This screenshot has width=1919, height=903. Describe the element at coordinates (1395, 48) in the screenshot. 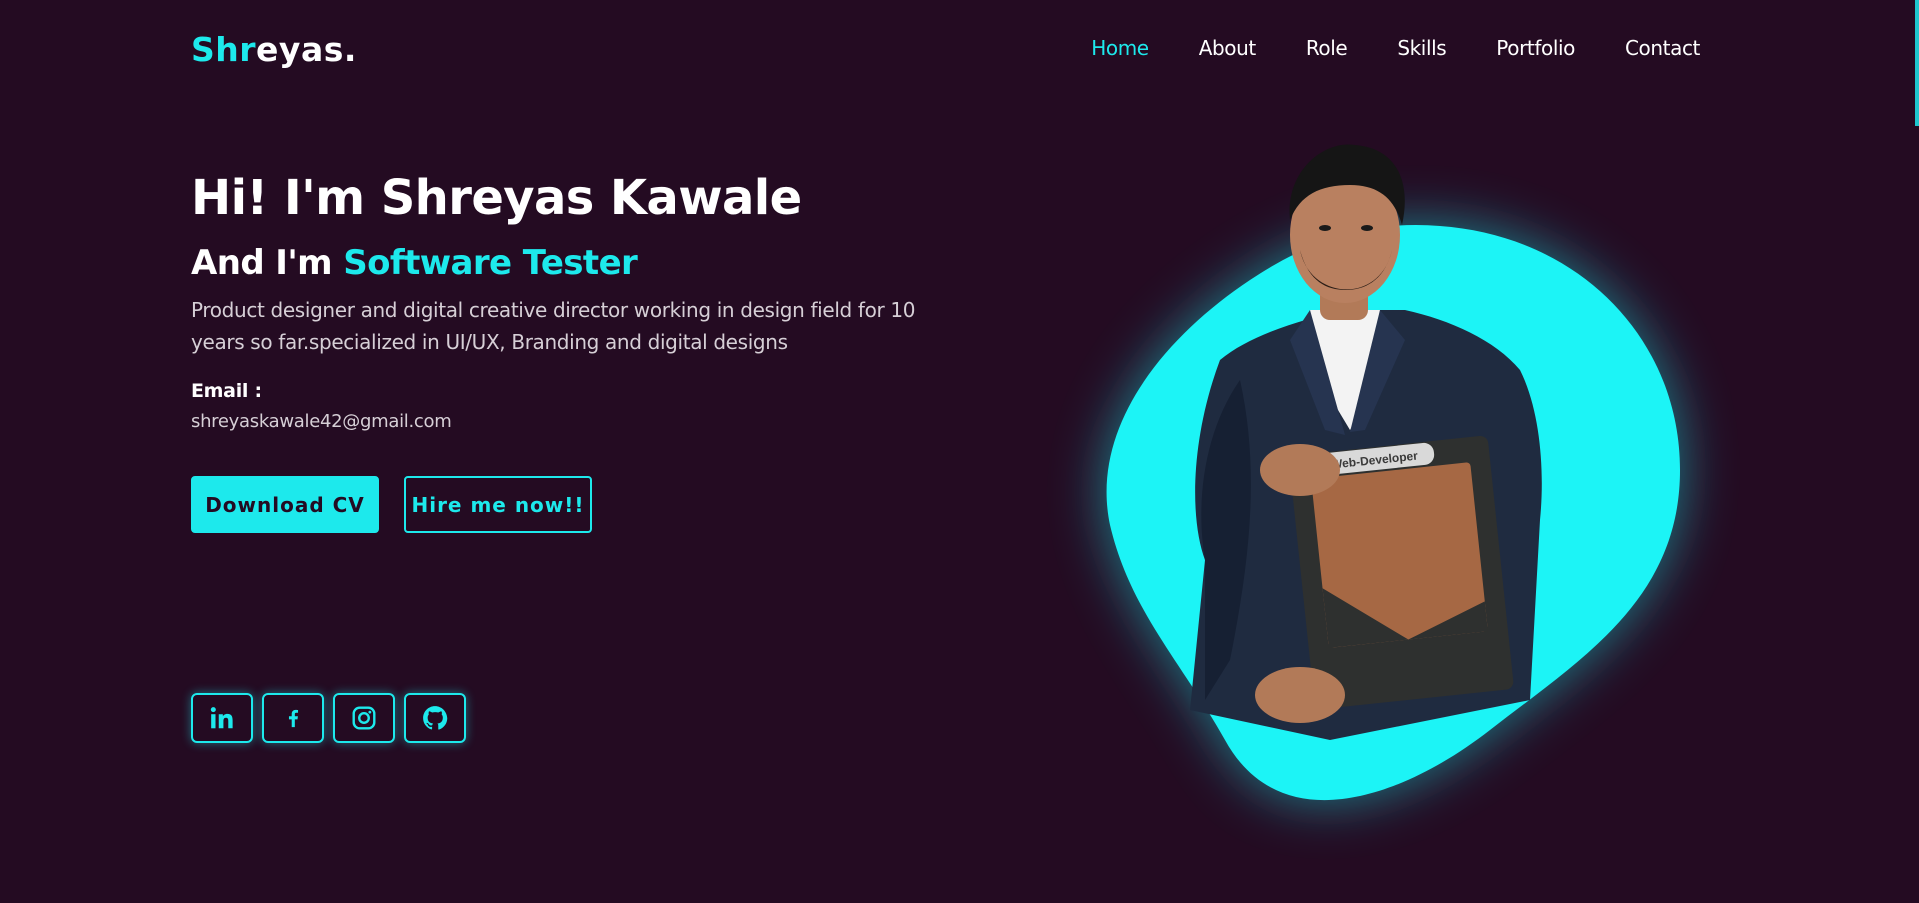

I see `main-nav: Home About Role Skills Portfolio Contact` at that location.